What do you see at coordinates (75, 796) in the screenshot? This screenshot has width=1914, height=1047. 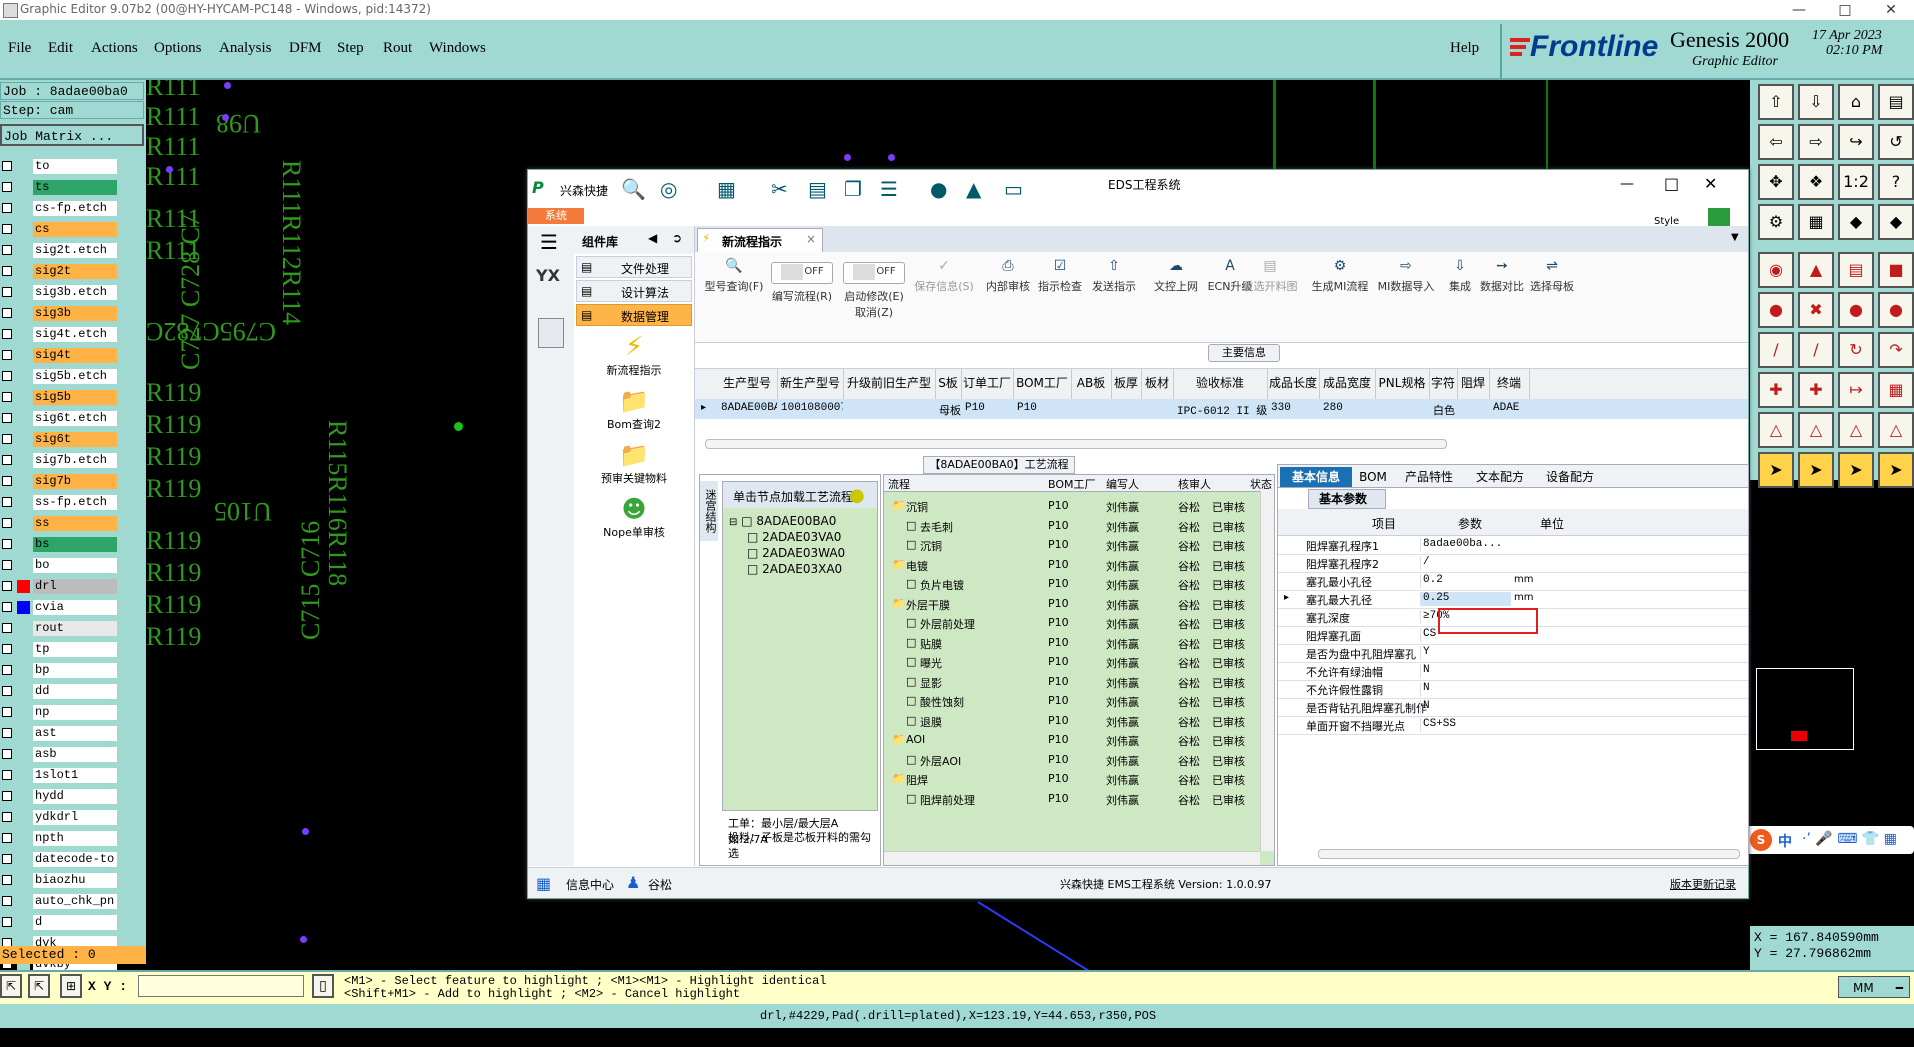 I see `layer-name: hydd` at bounding box center [75, 796].